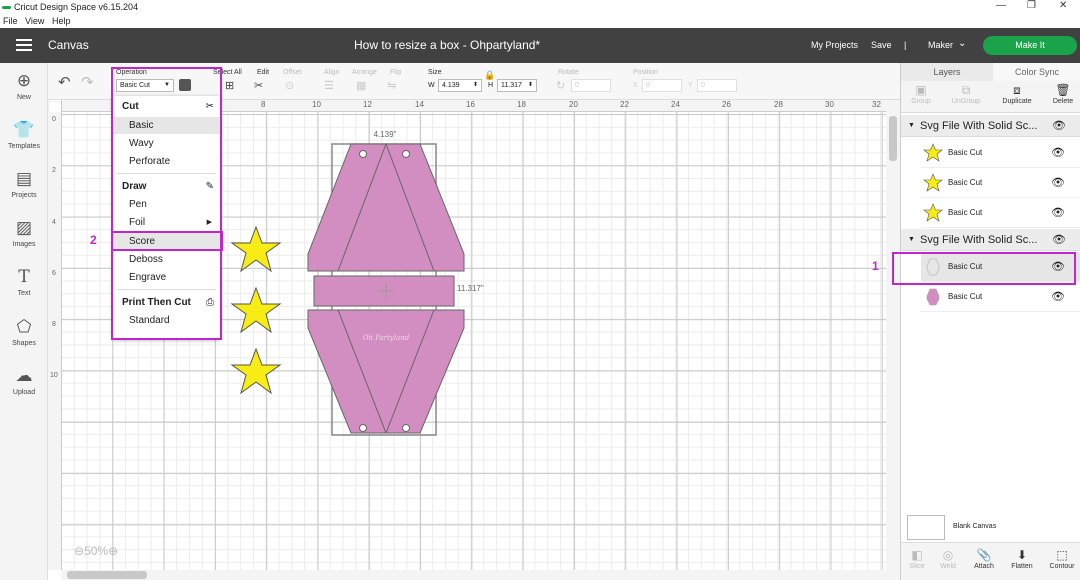  Describe the element at coordinates (926, 527) in the screenshot. I see `blank-canvas-swatch` at that location.